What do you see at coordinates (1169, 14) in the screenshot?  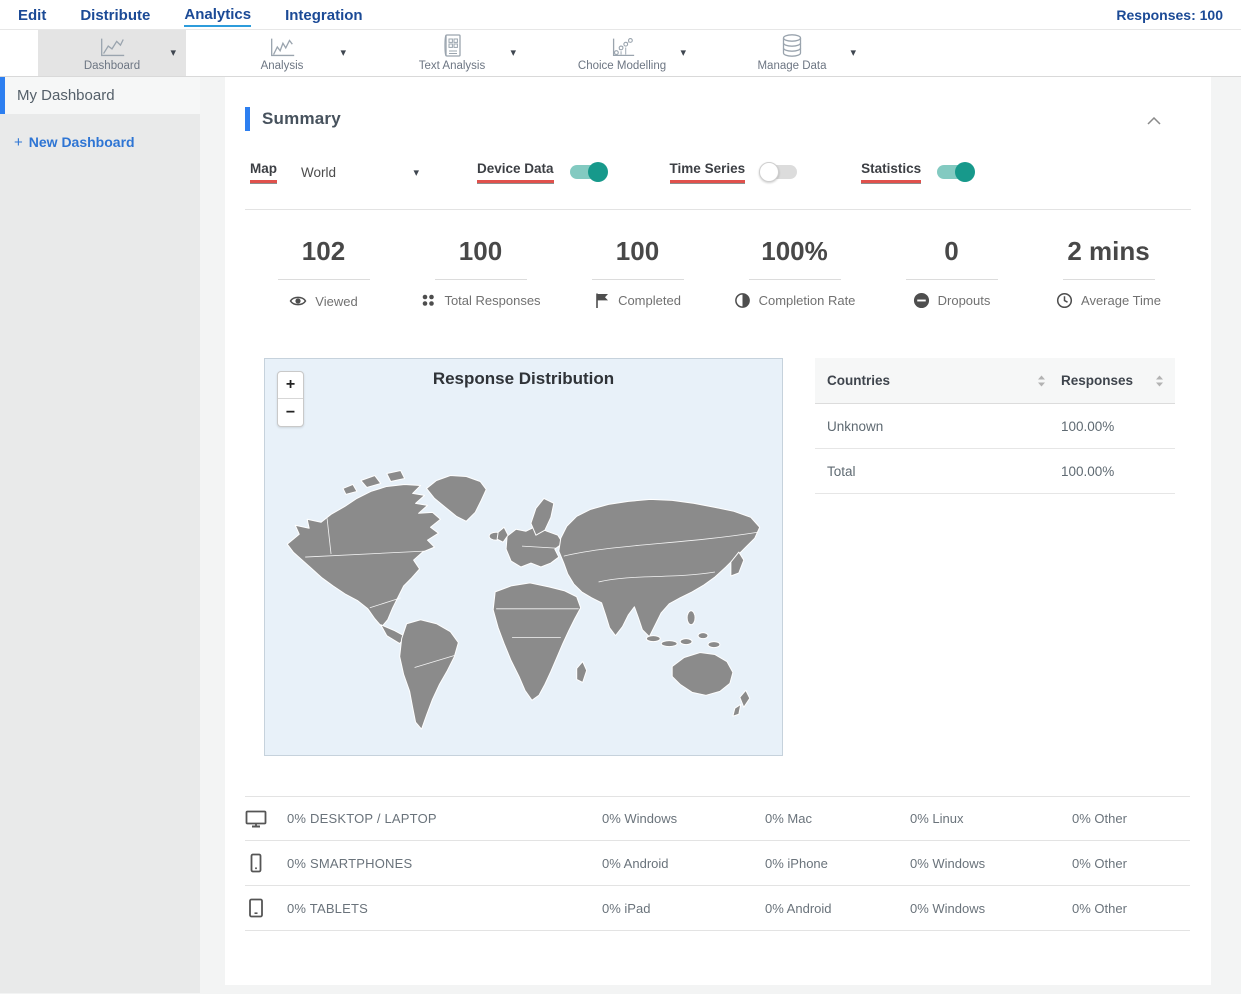 I see `responses-count: Responses: 100` at bounding box center [1169, 14].